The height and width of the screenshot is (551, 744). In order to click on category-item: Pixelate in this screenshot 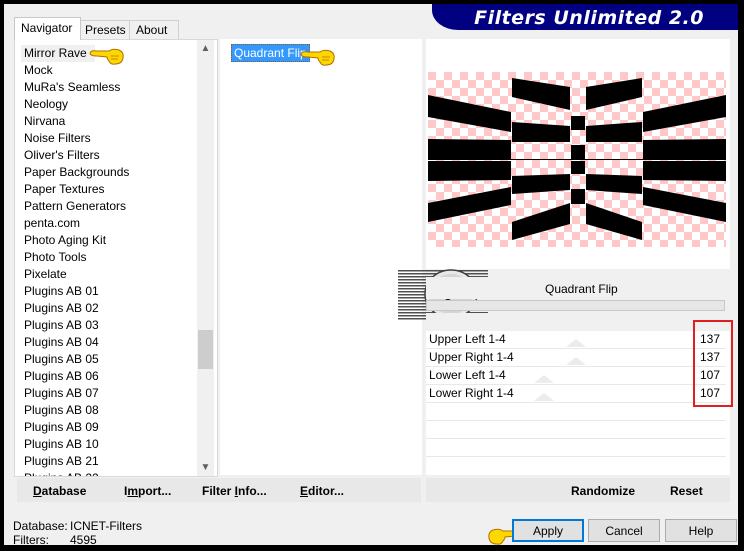, I will do `click(45, 274)`.